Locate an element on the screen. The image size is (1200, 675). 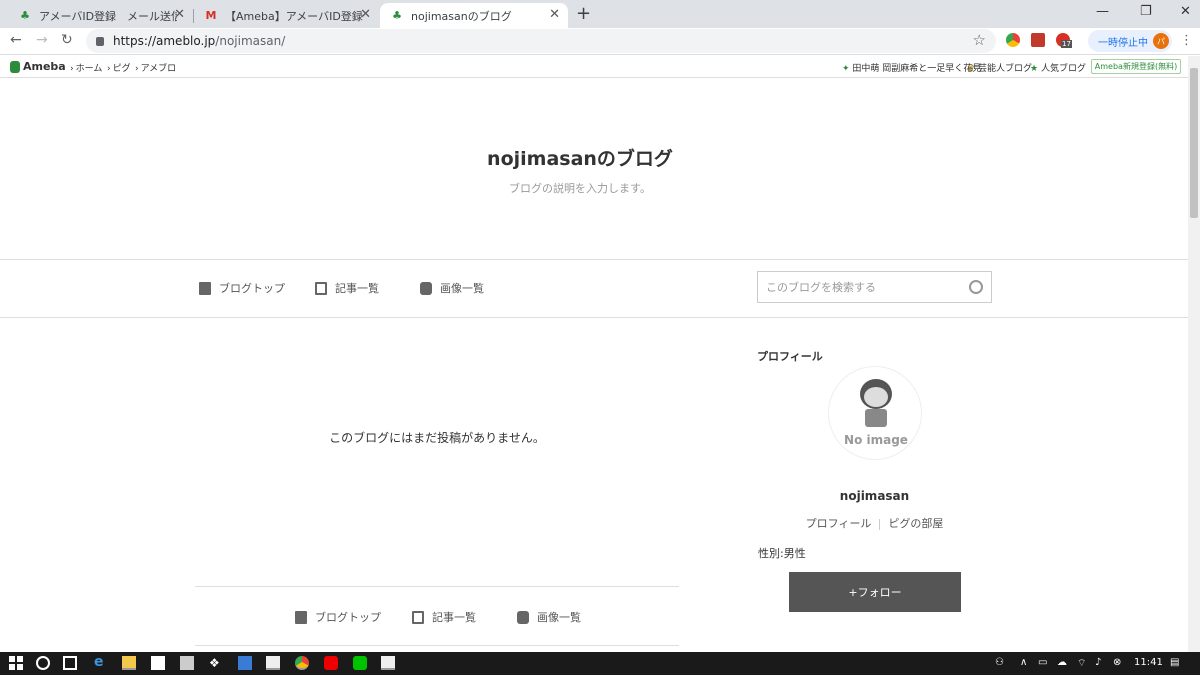
photos-icon is located at coordinates (388, 663).